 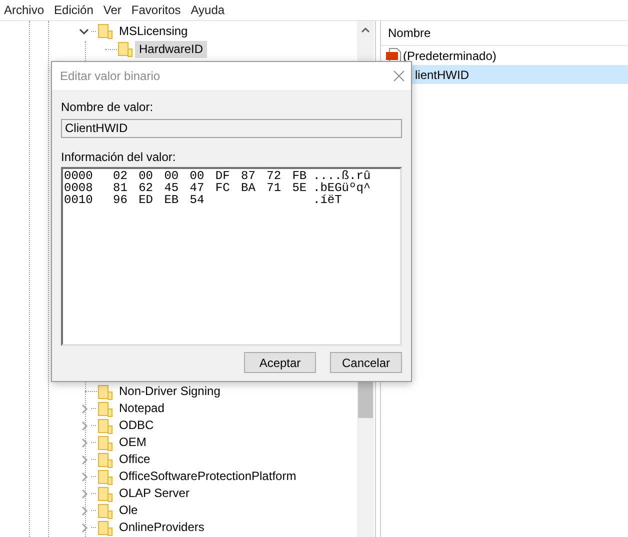 I want to click on cancel-button: Cancelar, so click(x=366, y=362).